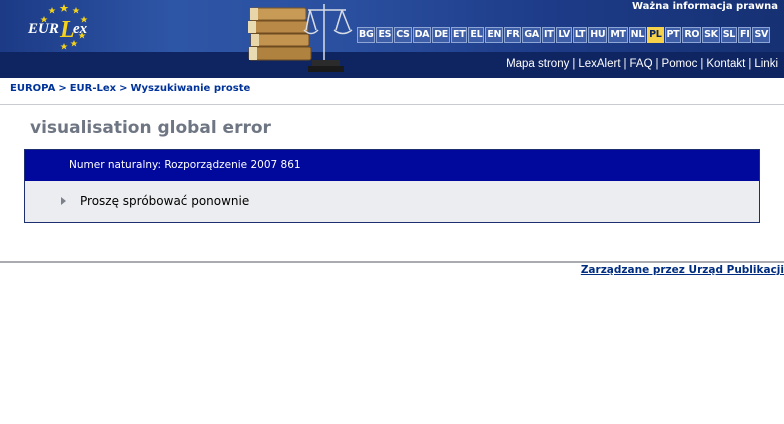 The height and width of the screenshot is (424, 784). What do you see at coordinates (63, 201) in the screenshot?
I see `triangle-right-icon` at bounding box center [63, 201].